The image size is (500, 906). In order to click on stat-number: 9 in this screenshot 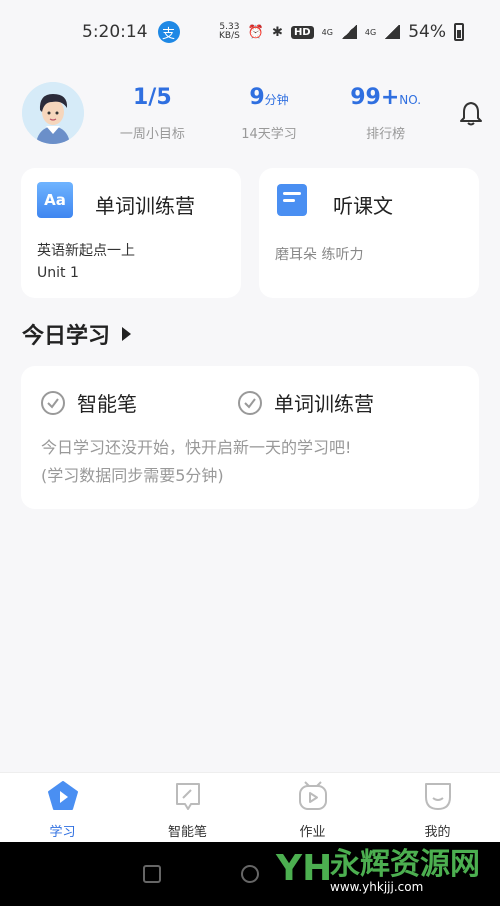, I will do `click(257, 97)`.